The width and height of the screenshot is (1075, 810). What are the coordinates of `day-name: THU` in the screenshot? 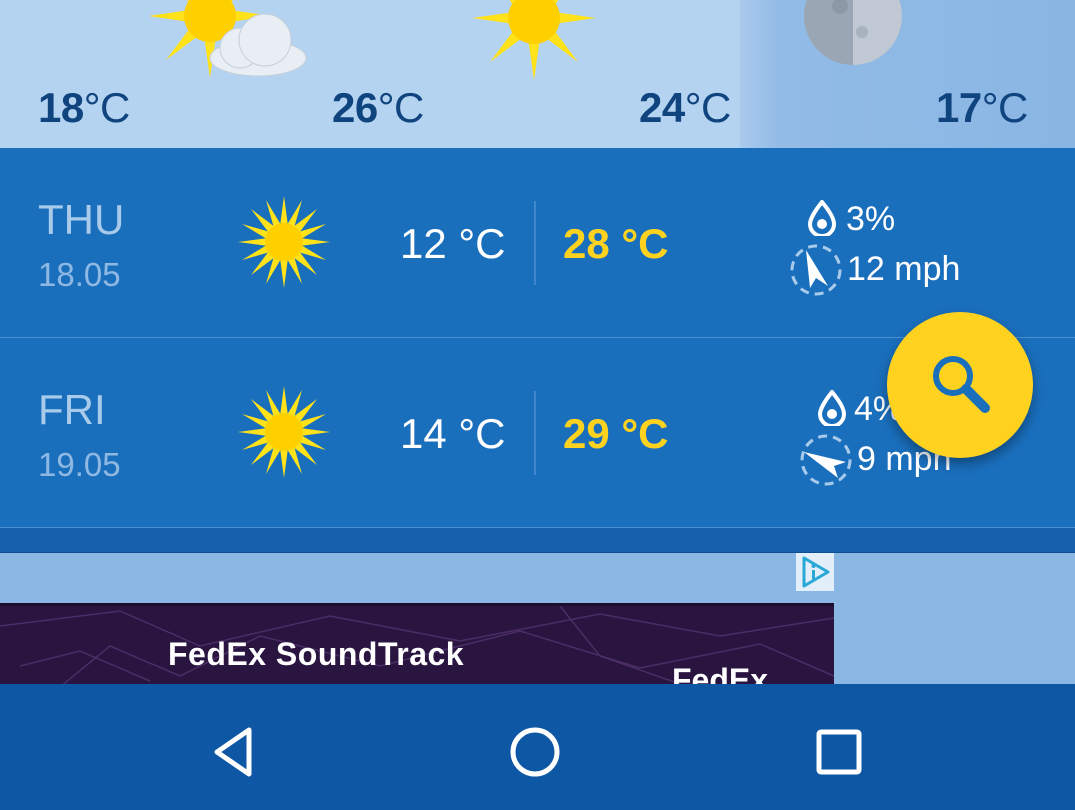 It's located at (81, 219).